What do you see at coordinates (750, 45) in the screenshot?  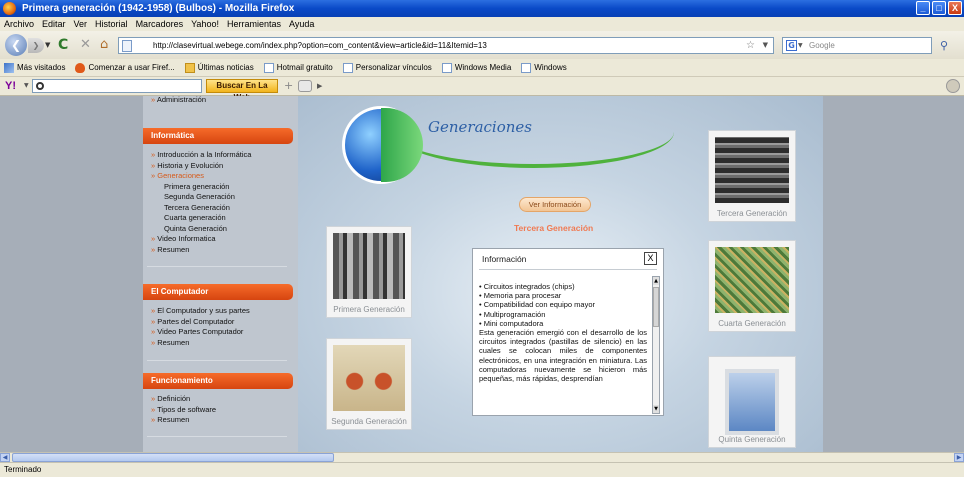 I see `bookmark-star-icon: ☆` at bounding box center [750, 45].